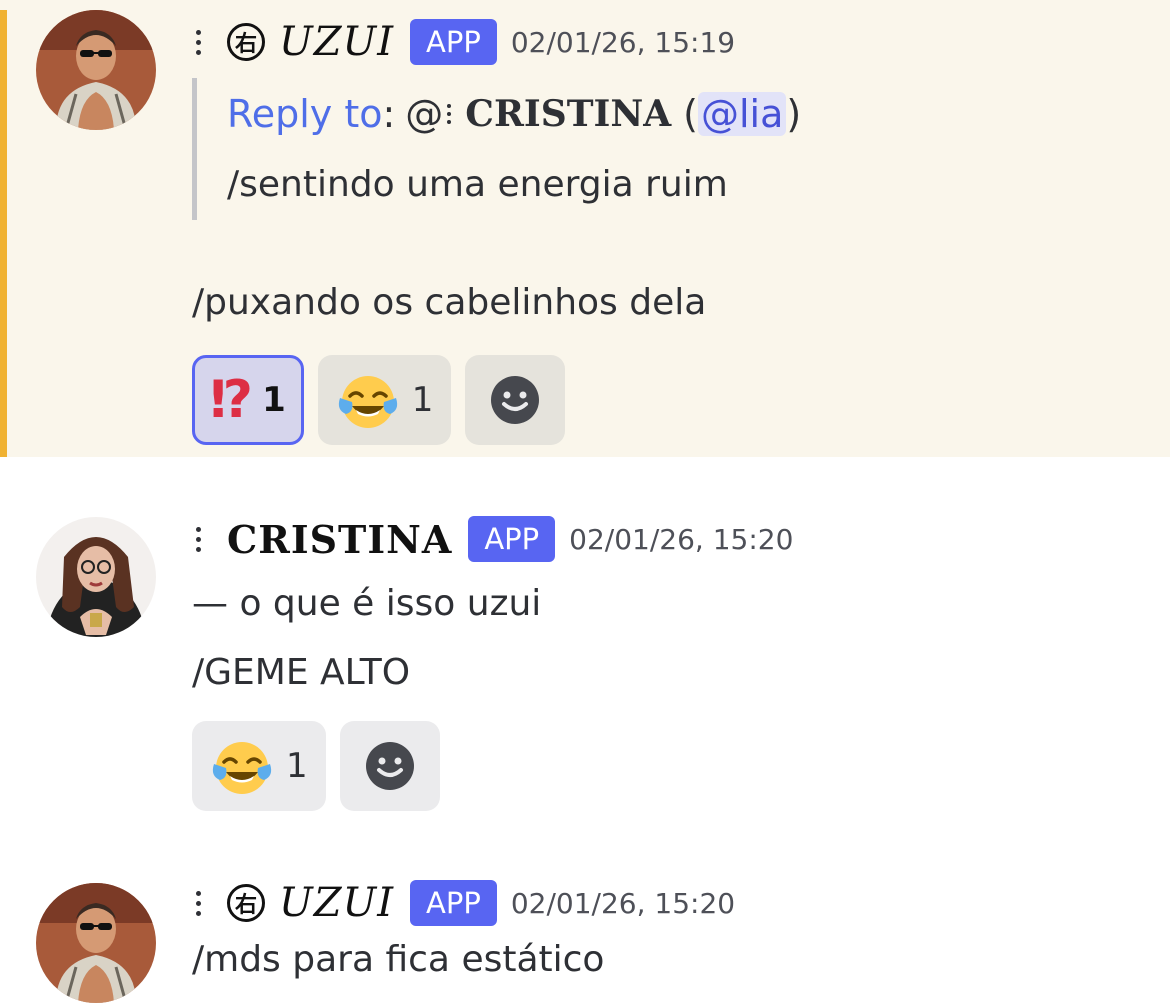 Image resolution: width=1170 pixels, height=1006 pixels. Describe the element at coordinates (477, 184) in the screenshot. I see `reply-text: /sentindo uma energia ruim` at that location.